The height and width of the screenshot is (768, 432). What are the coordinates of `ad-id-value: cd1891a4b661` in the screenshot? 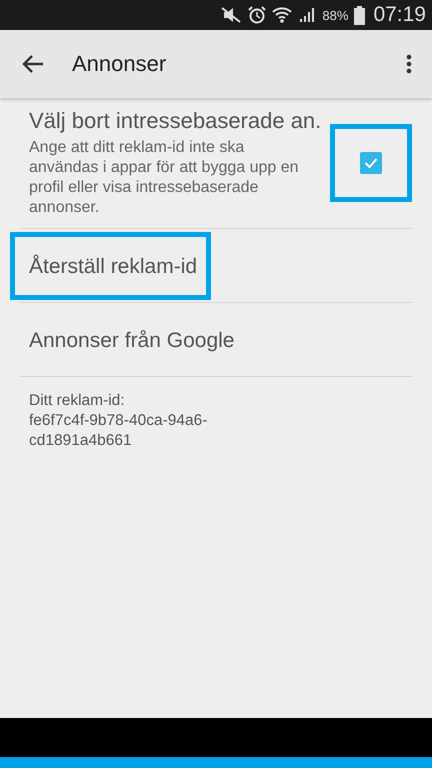 It's located at (81, 441).